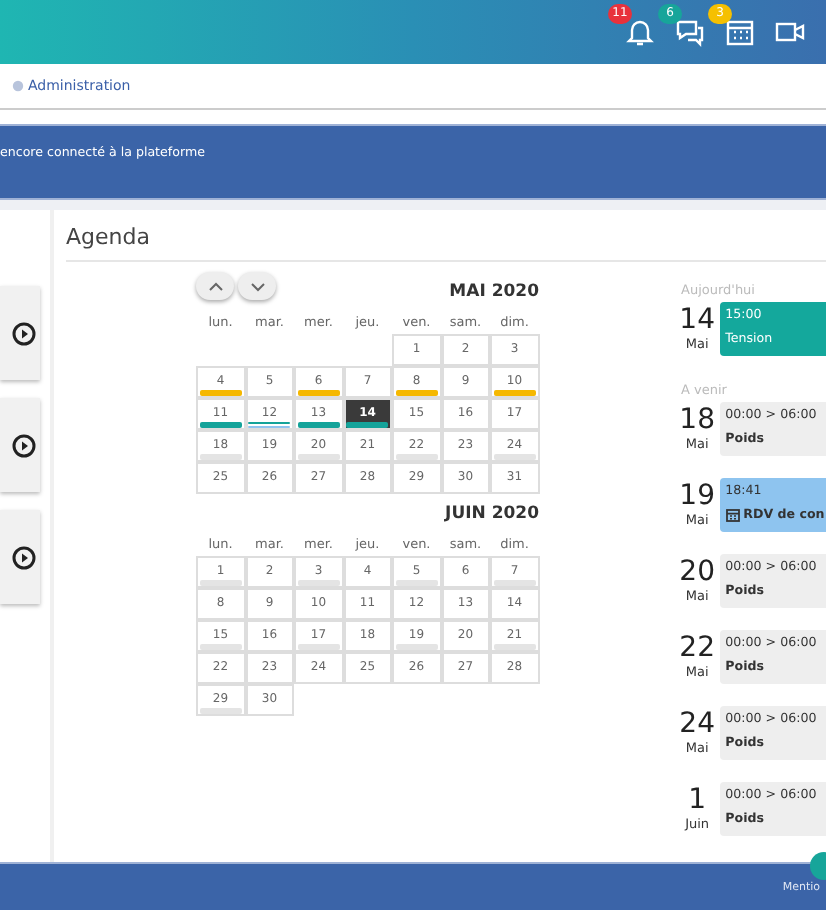  I want to click on chevron-down-icon, so click(257, 286).